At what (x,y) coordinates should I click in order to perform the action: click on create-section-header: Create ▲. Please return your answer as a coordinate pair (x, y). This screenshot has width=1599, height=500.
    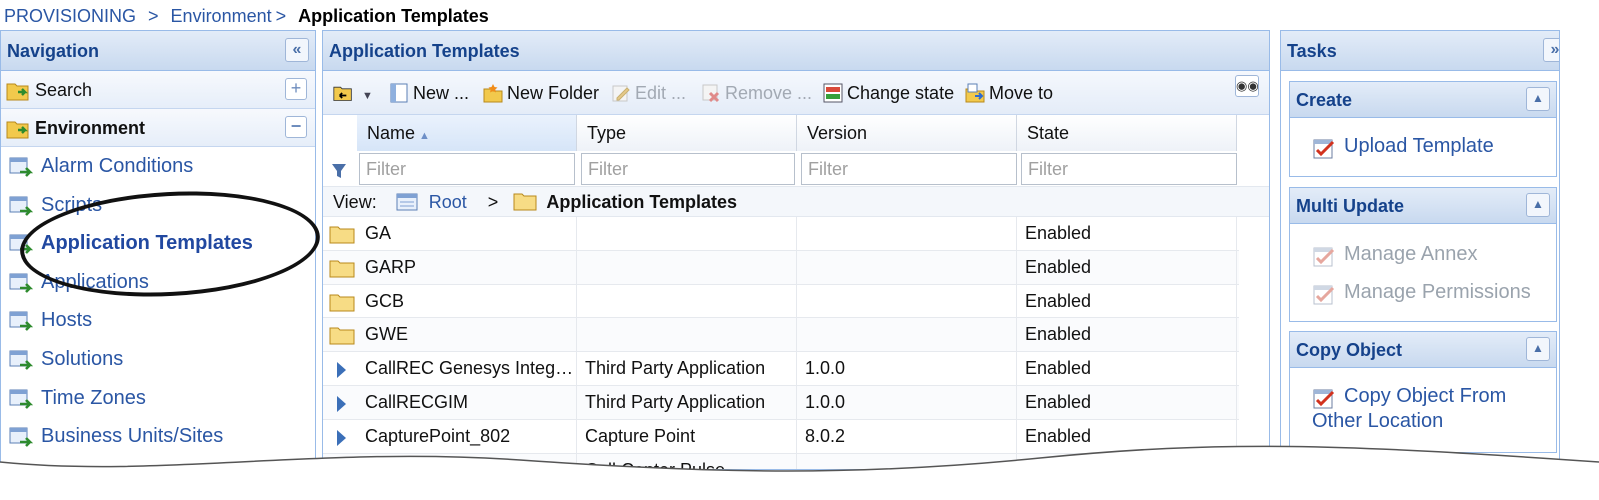
    Looking at the image, I should click on (1423, 100).